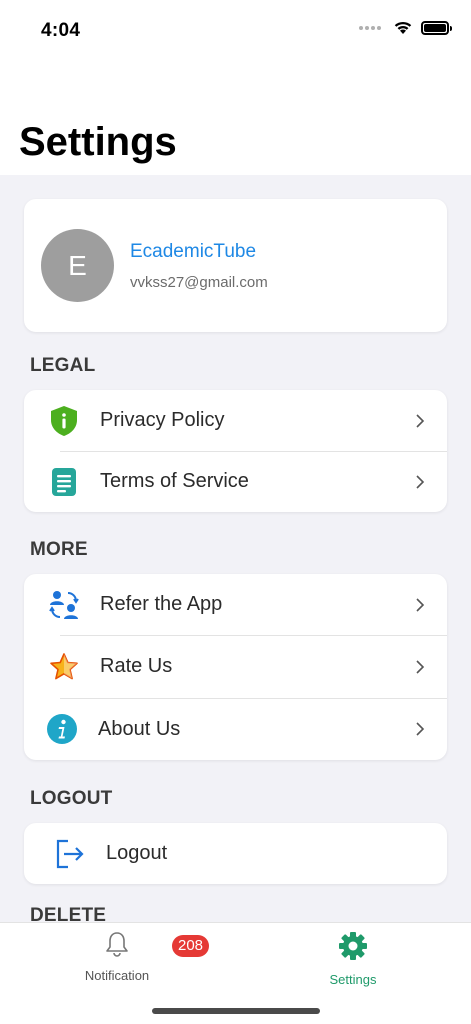 The width and height of the screenshot is (471, 1024). What do you see at coordinates (62, 729) in the screenshot?
I see `info-icon` at bounding box center [62, 729].